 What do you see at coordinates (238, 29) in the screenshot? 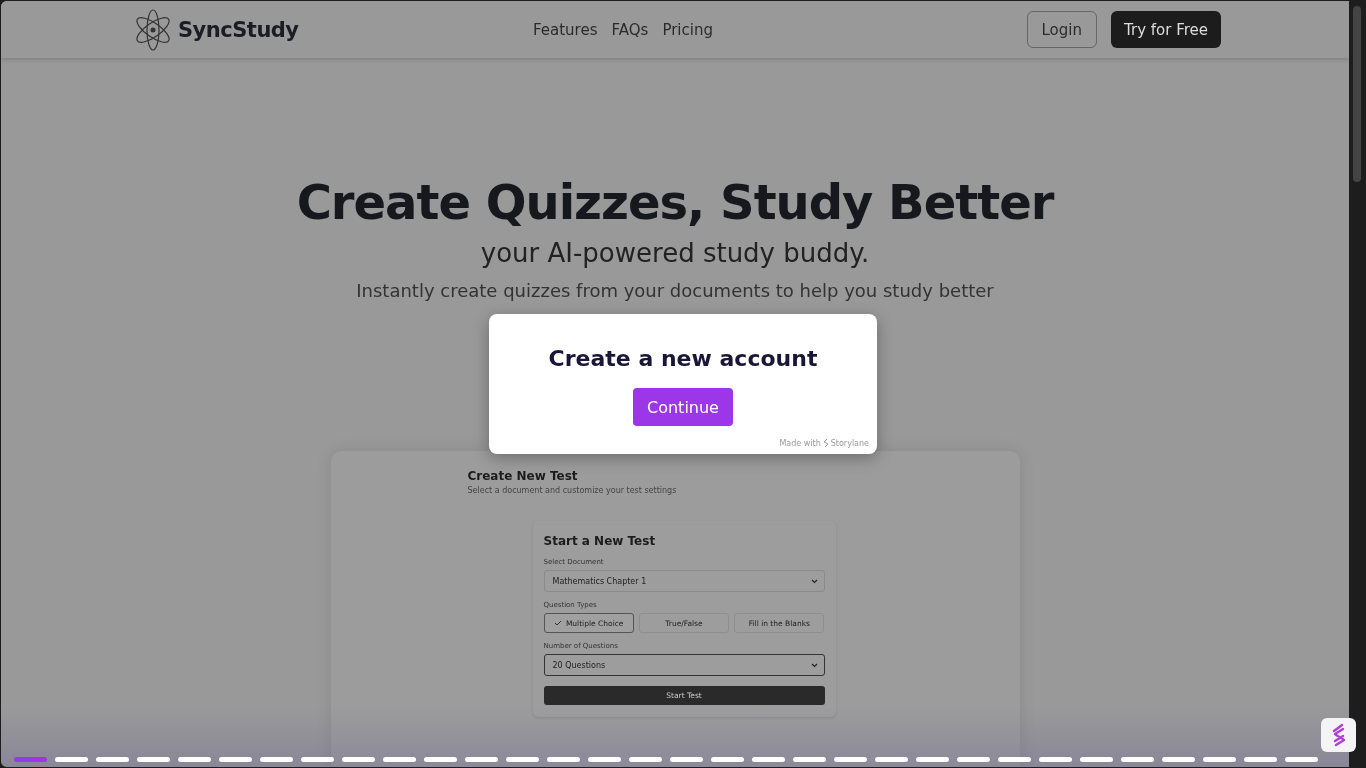
I see `brand-logo: SyncStudy` at bounding box center [238, 29].